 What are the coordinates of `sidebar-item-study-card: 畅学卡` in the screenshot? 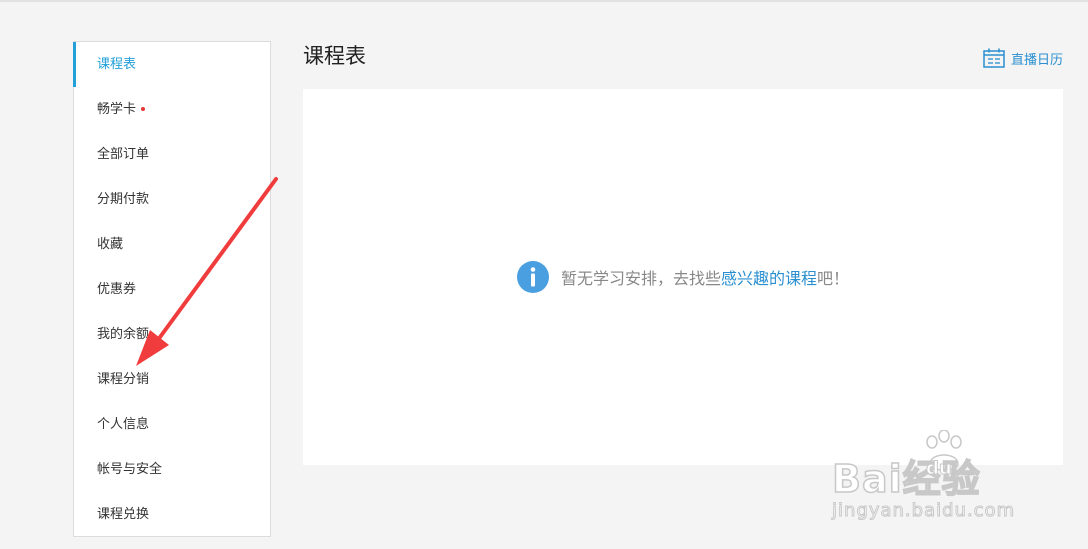 It's located at (172, 109).